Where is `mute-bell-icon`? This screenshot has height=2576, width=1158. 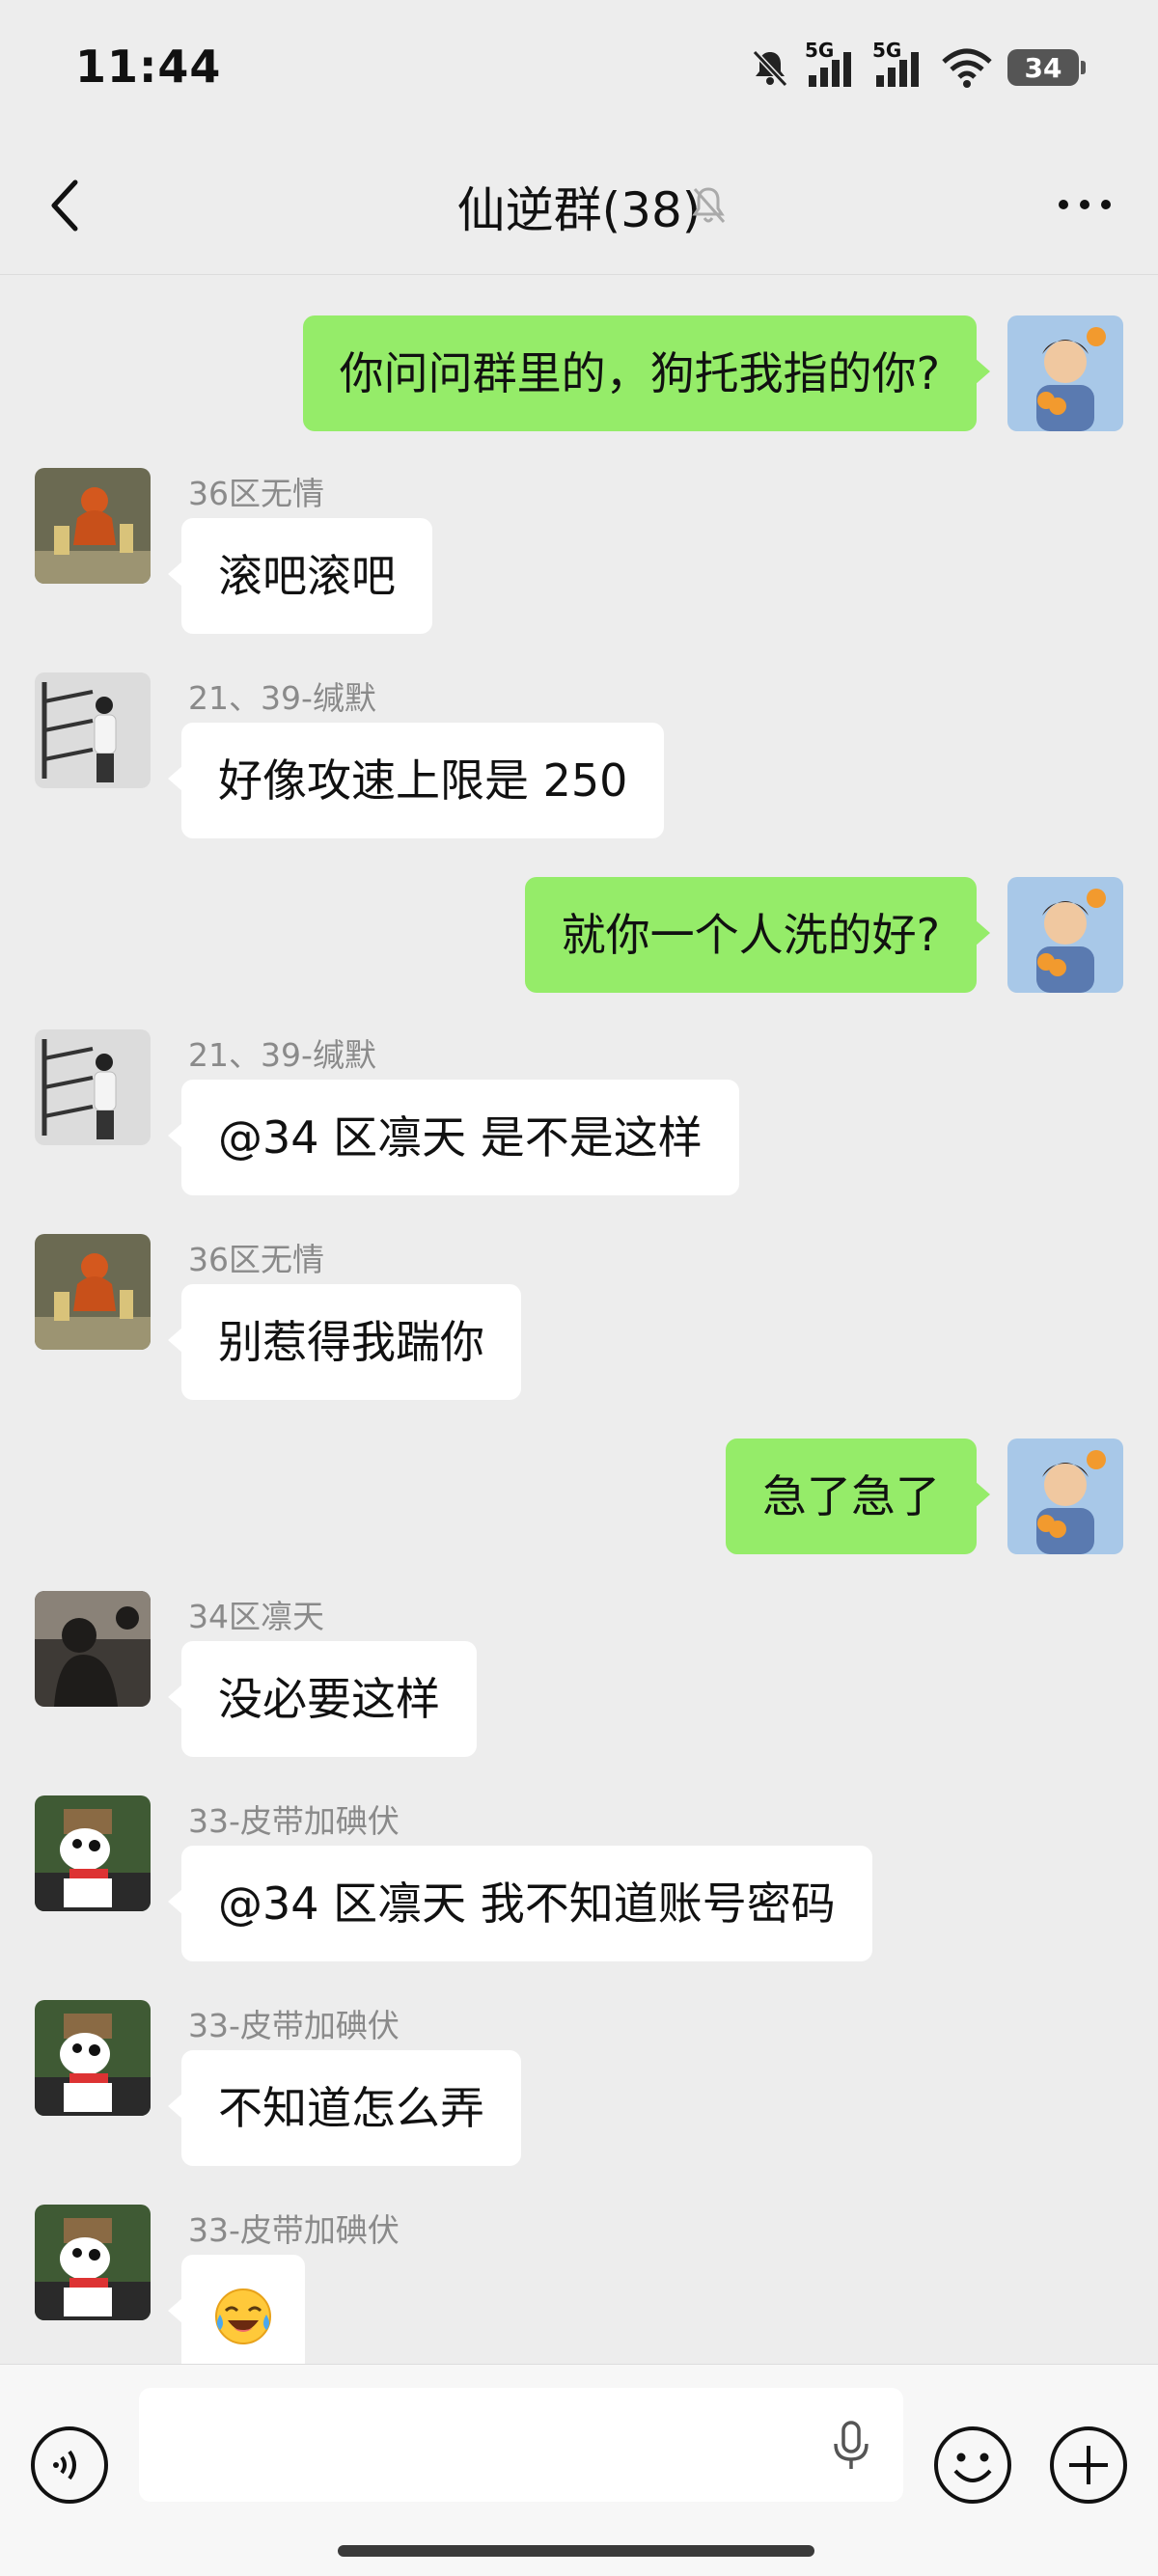
mute-bell-icon is located at coordinates (770, 67).